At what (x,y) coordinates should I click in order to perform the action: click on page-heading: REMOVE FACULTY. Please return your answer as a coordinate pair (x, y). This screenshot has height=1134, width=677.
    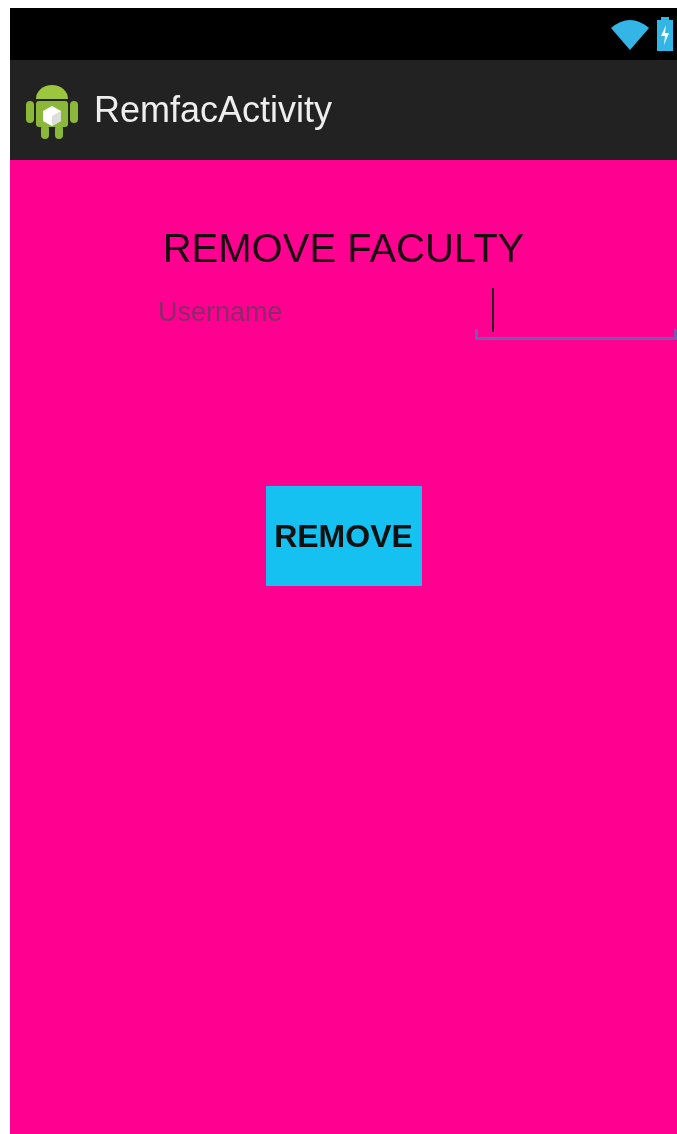
    Looking at the image, I should click on (343, 248).